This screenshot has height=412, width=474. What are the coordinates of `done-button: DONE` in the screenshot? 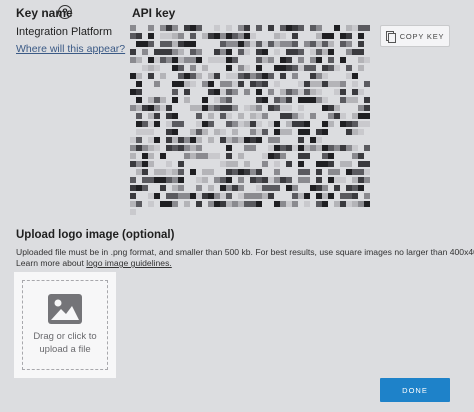 It's located at (415, 390).